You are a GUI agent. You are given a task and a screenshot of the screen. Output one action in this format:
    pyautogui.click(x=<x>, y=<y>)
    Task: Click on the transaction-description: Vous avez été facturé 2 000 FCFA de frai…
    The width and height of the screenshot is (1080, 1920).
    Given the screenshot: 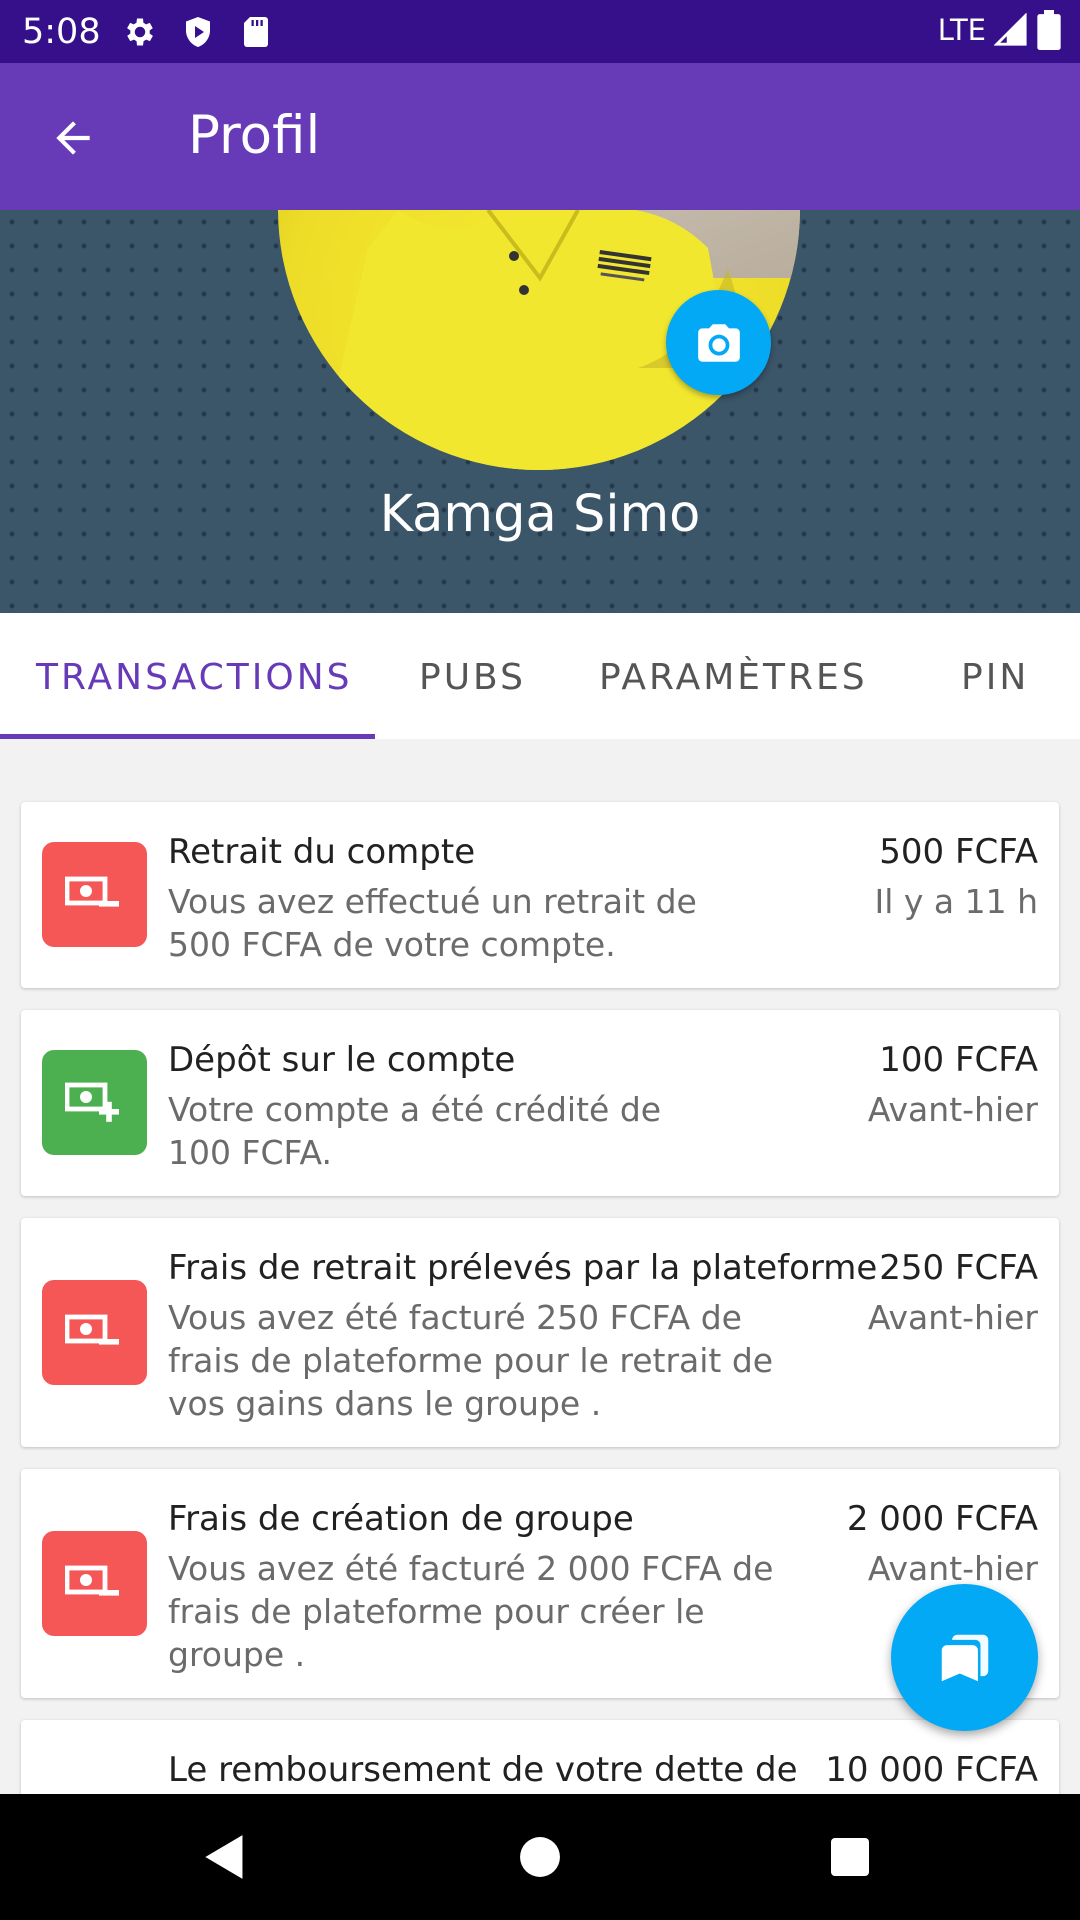 What is the action you would take?
    pyautogui.click(x=471, y=1611)
    